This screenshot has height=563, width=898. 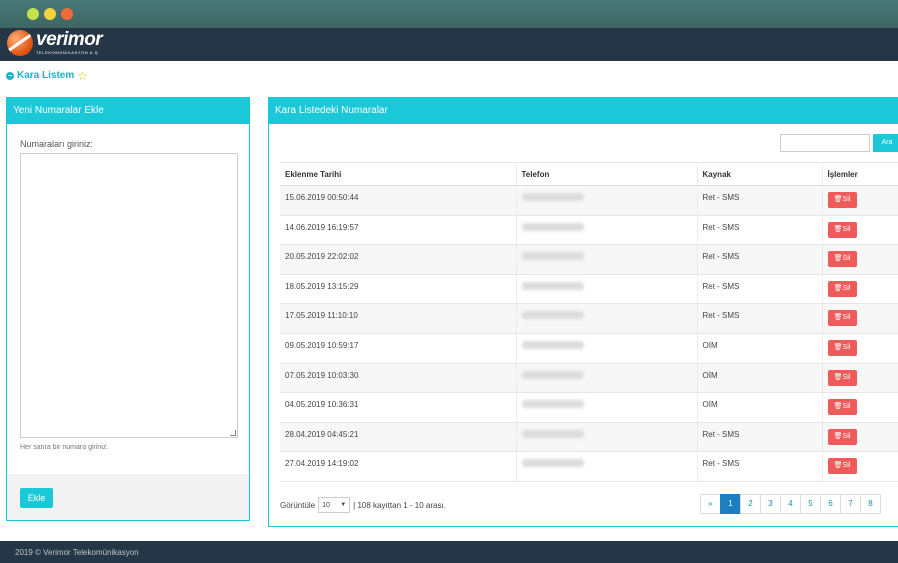 What do you see at coordinates (589, 378) in the screenshot?
I see `table-row: 07.05.2019 10:03:30 OİM 🗑Sil` at bounding box center [589, 378].